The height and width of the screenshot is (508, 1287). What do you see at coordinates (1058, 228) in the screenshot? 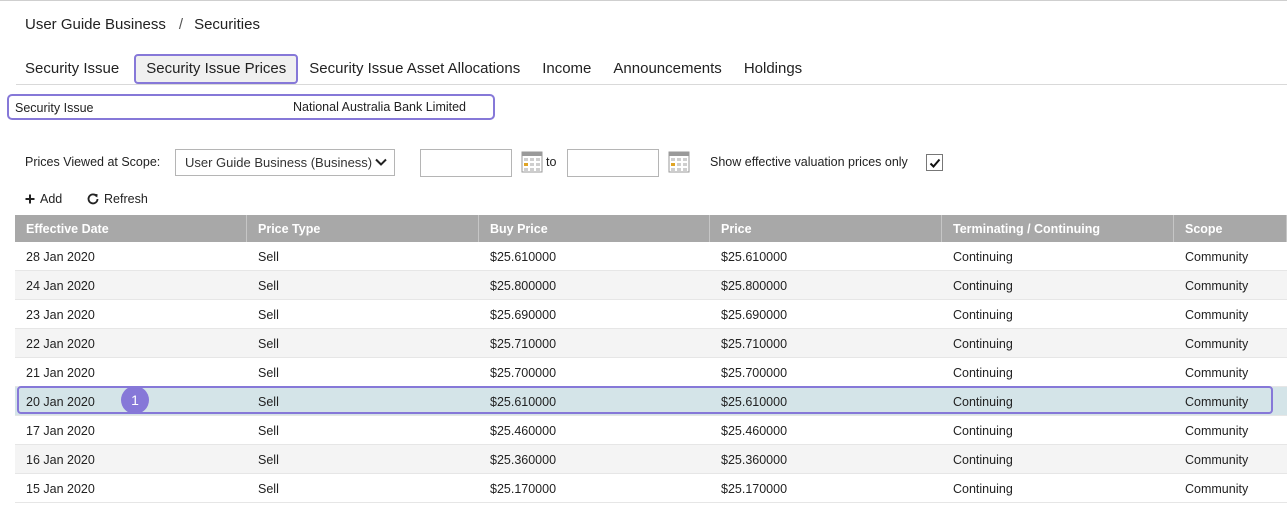
I see `column-header-terminating-continuing: Terminating / Continuing` at bounding box center [1058, 228].